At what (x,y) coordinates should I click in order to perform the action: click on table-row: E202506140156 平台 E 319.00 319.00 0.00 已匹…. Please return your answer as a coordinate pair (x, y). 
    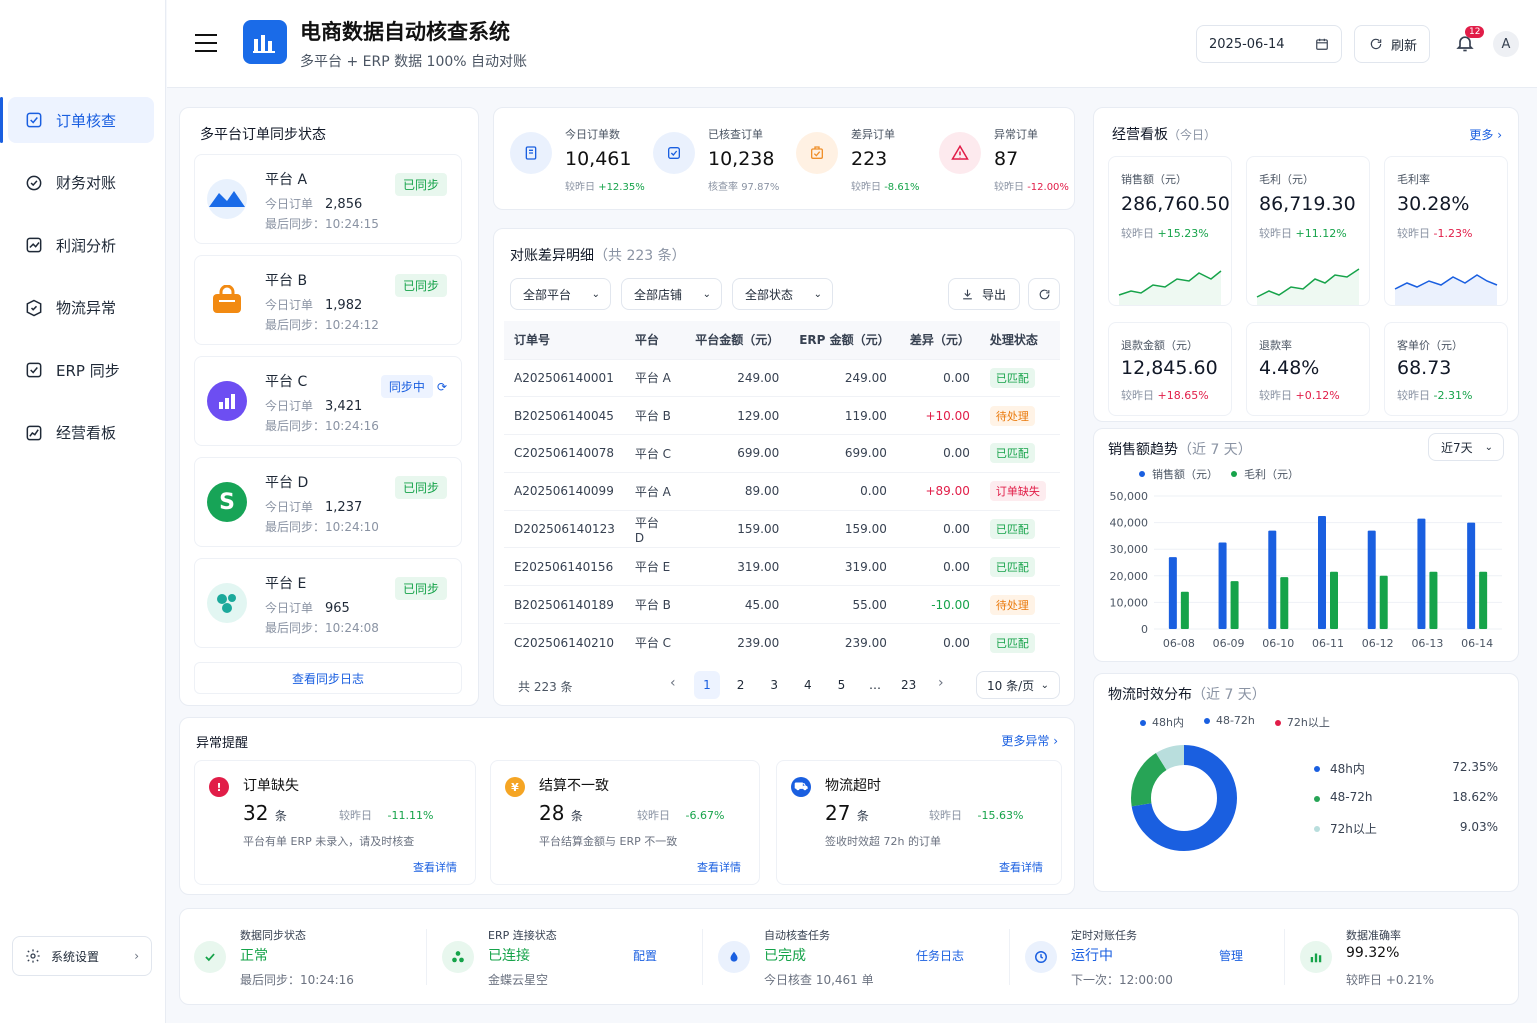
    Looking at the image, I should click on (782, 566).